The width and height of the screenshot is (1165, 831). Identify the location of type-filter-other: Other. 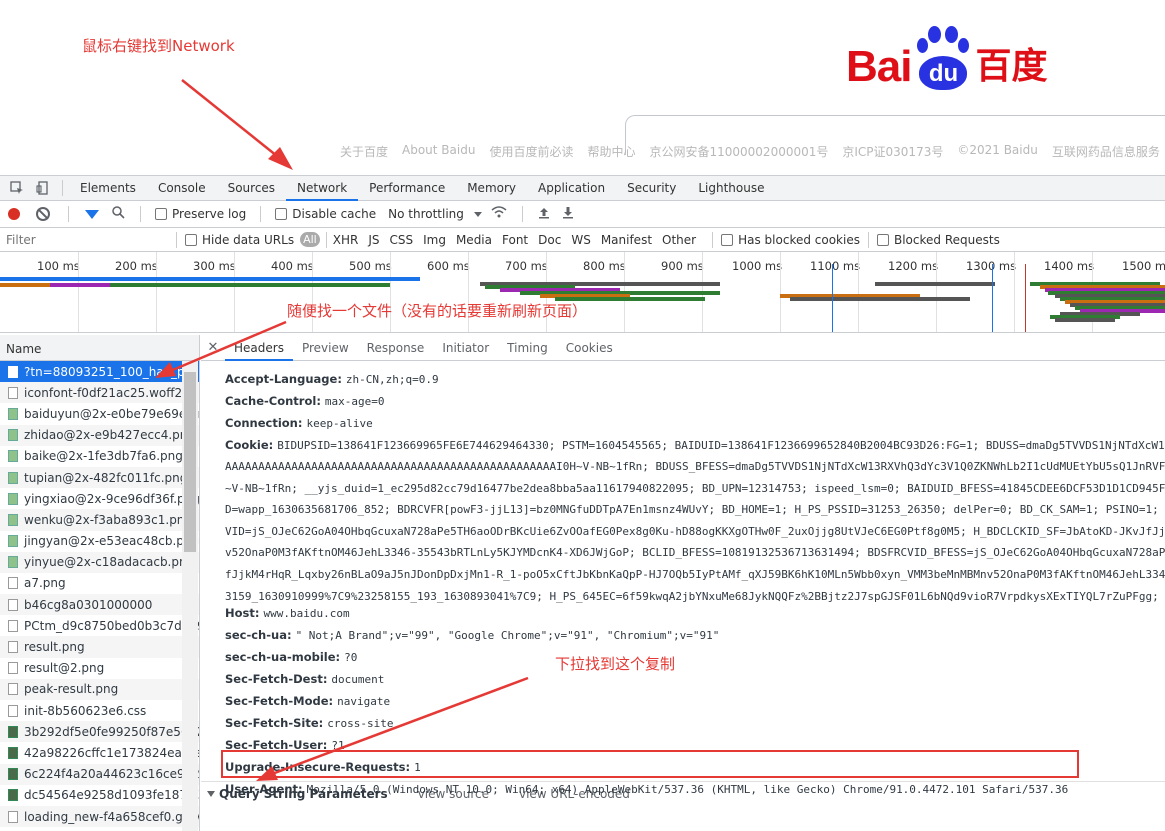
(679, 240).